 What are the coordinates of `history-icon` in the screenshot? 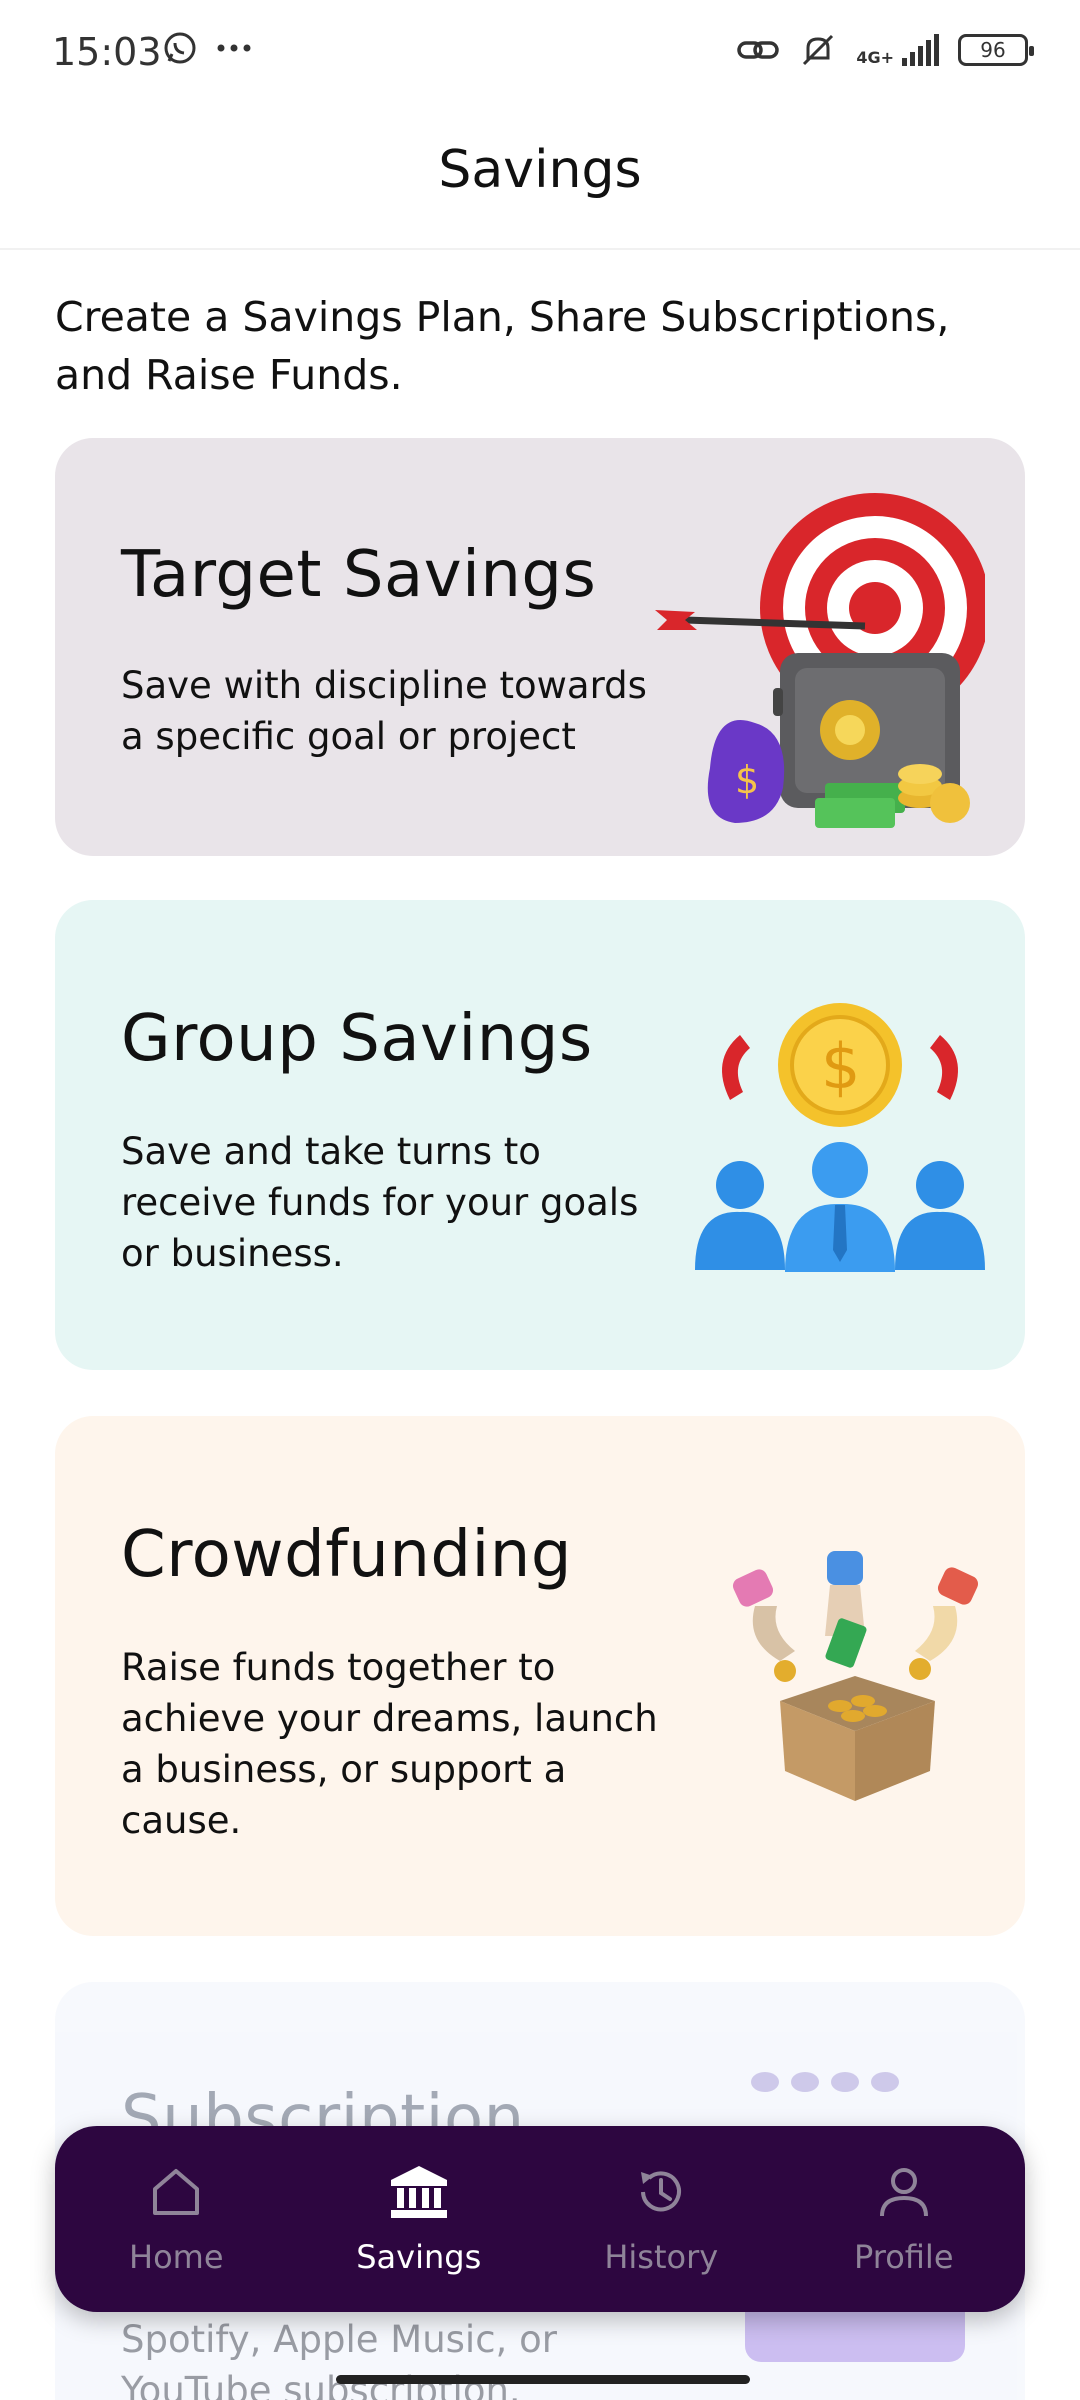 It's located at (661, 2191).